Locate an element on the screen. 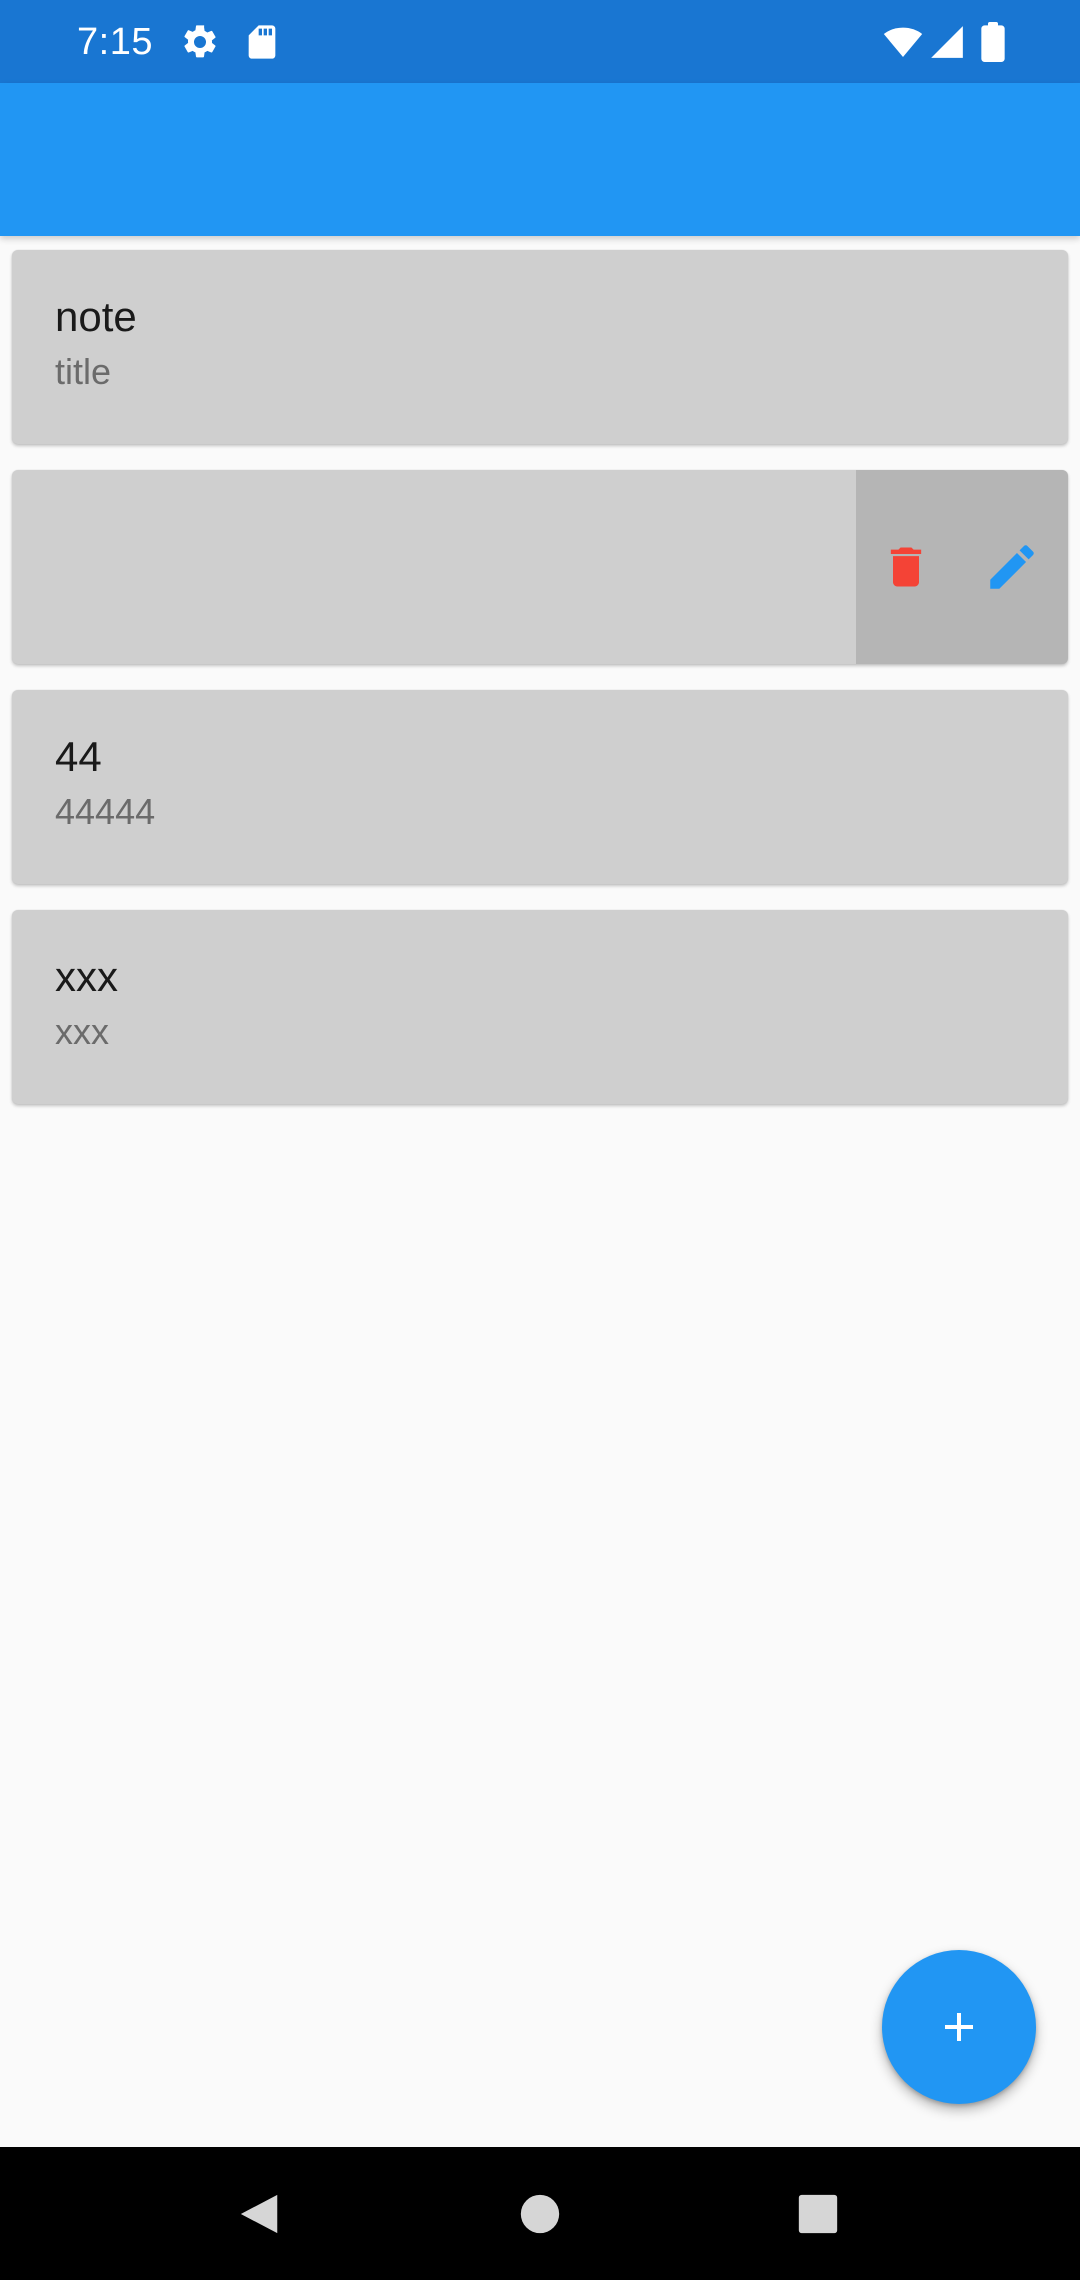  note-title: note is located at coordinates (96, 316).